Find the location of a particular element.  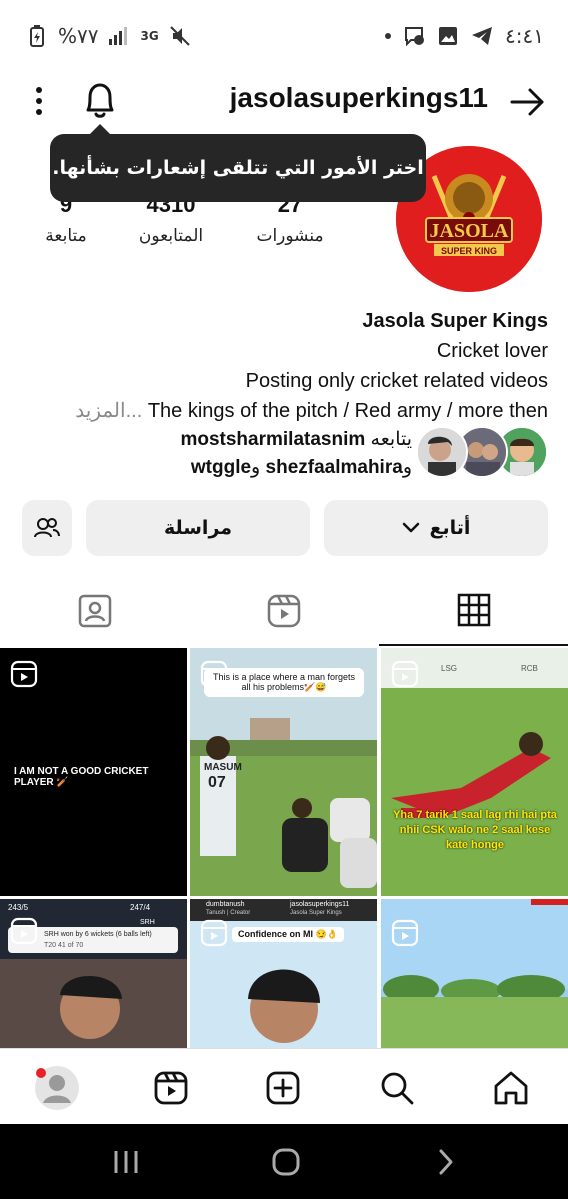

back-button is located at coordinates (446, 1162).